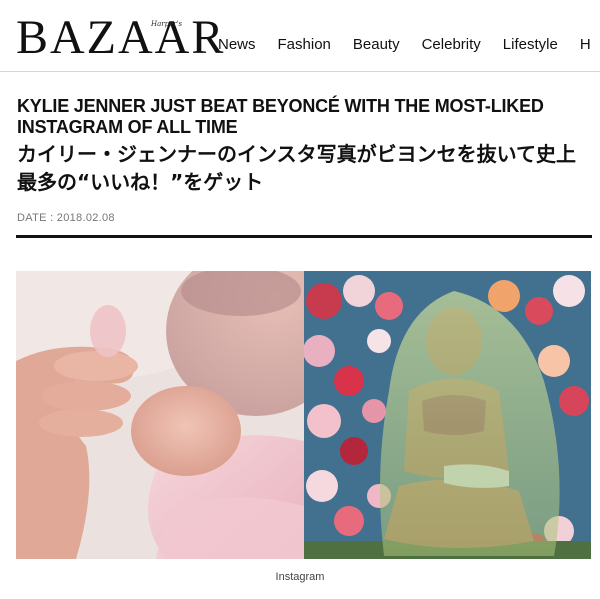  I want to click on nav-item-truncated: H, so click(585, 44).